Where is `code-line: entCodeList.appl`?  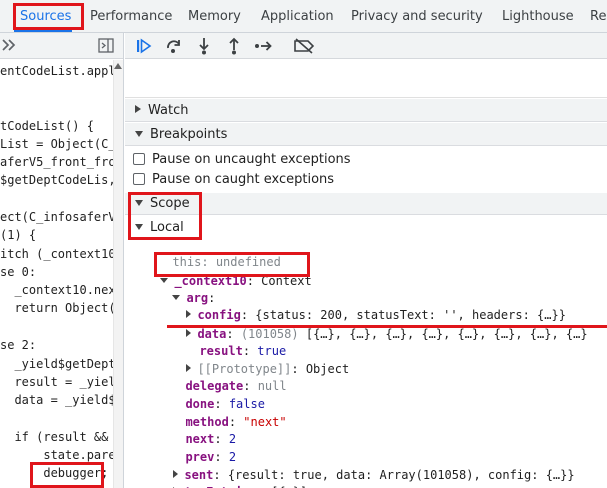 code-line: entCodeList.appl is located at coordinates (58, 71).